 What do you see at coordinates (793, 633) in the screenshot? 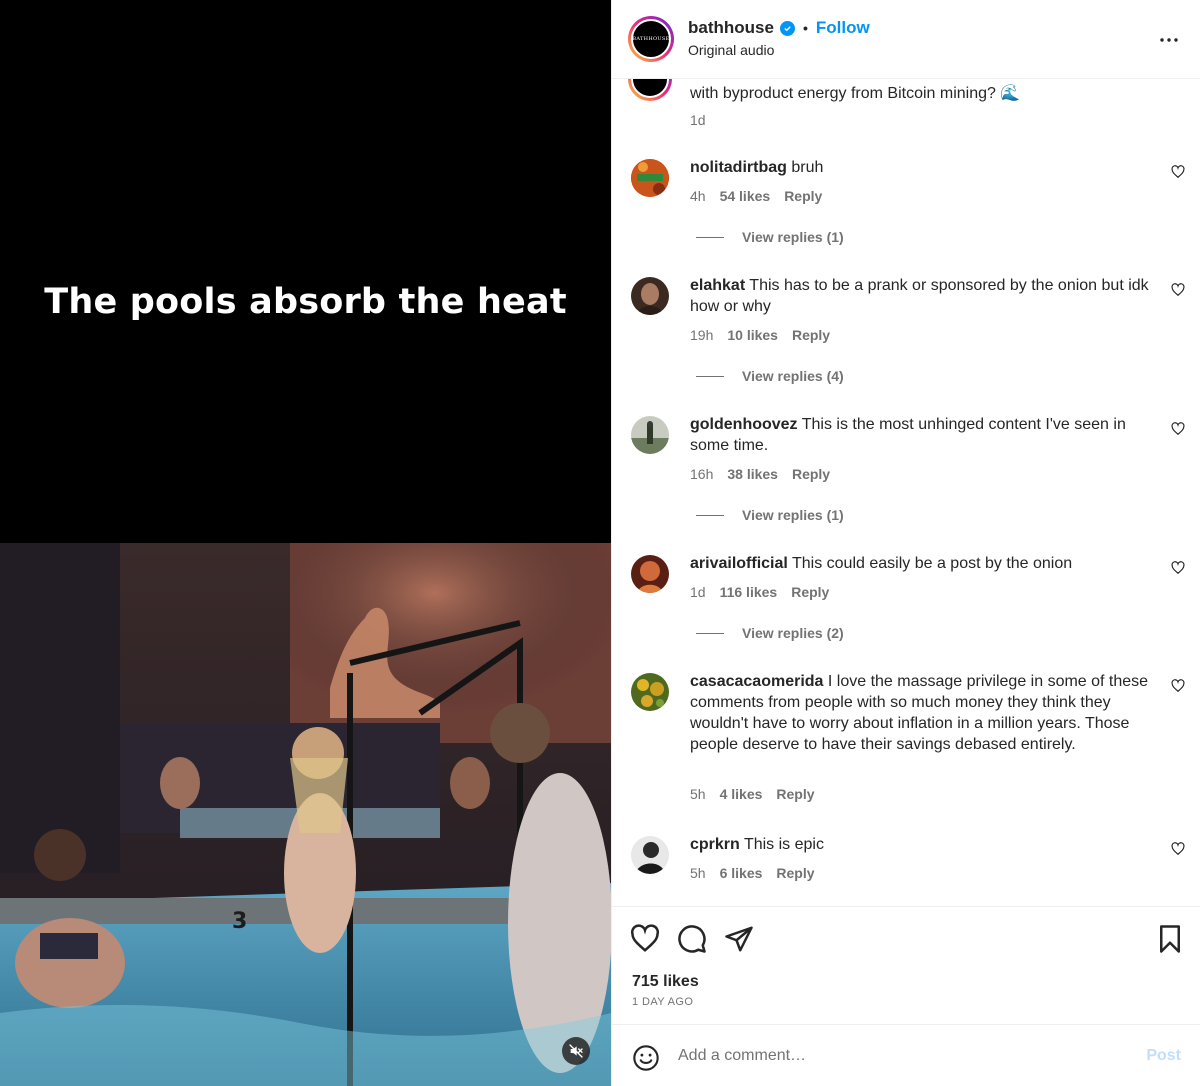
I see `view-replies-label: View replies (2)` at bounding box center [793, 633].